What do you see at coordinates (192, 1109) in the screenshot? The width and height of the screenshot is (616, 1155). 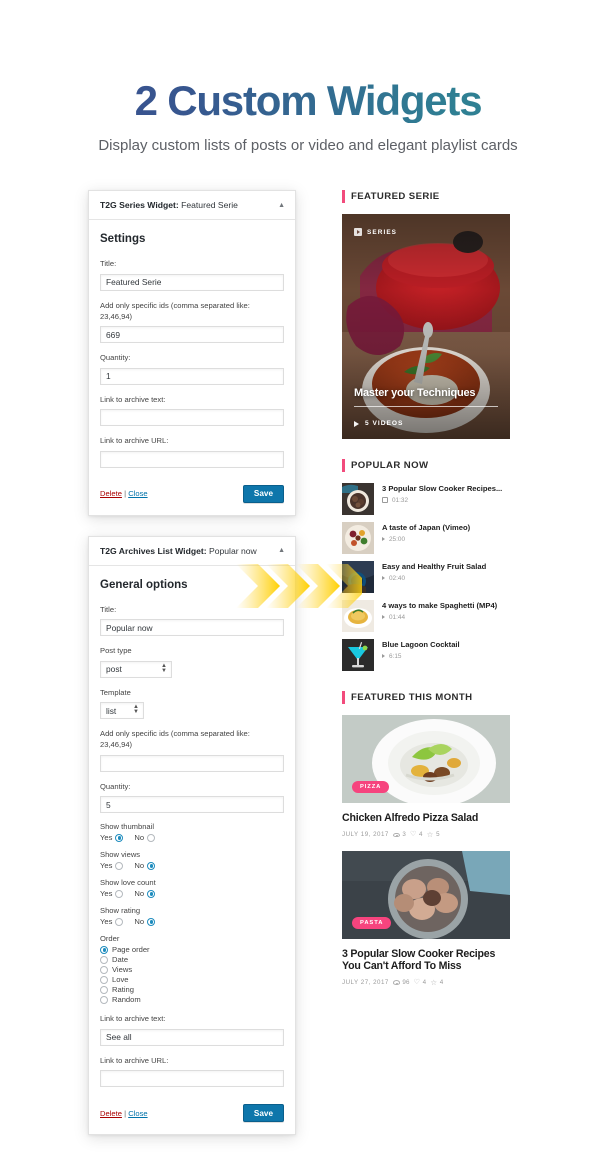 I see `widget-footer-archives: Delete | Close Save` at bounding box center [192, 1109].